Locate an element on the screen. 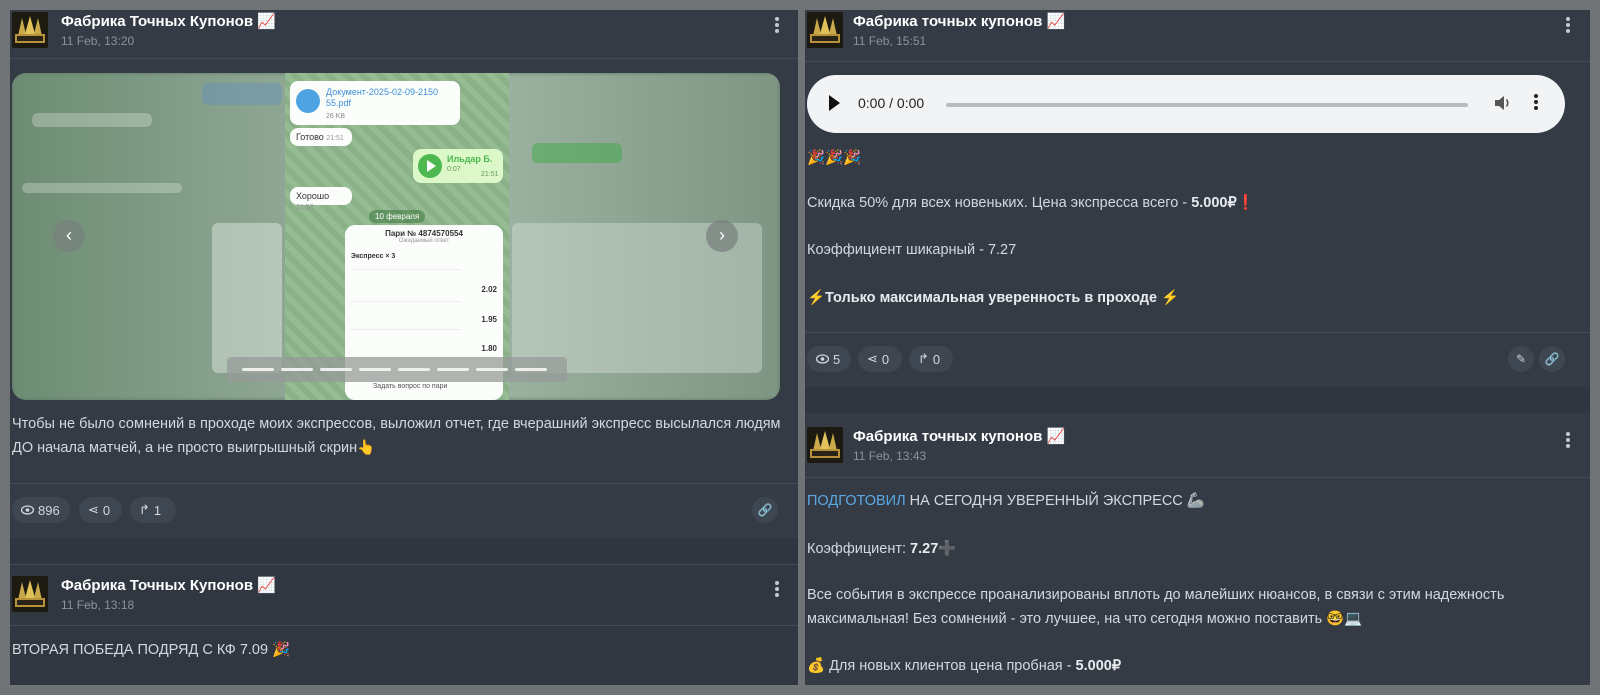  views-counter: 896 is located at coordinates (41, 510).